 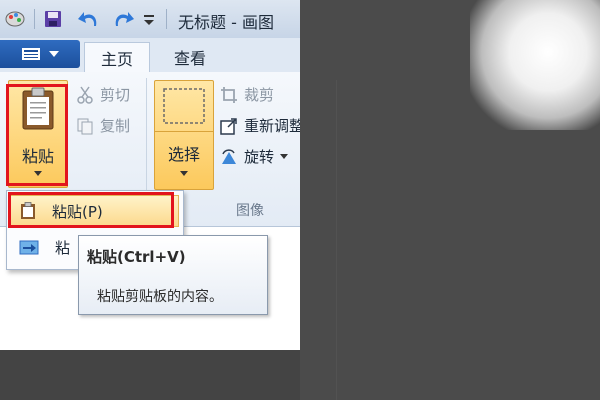 I want to click on resize-icon, so click(x=228, y=126).